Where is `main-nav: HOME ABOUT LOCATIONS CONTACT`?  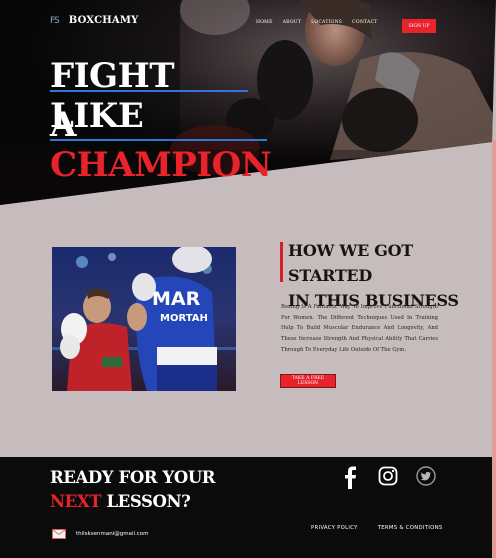
main-nav: HOME ABOUT LOCATIONS CONTACT is located at coordinates (317, 22).